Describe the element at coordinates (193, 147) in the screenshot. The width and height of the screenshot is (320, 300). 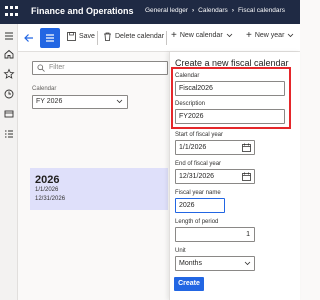
I see `start-of-fiscal-year-value: 1/1/2026` at that location.